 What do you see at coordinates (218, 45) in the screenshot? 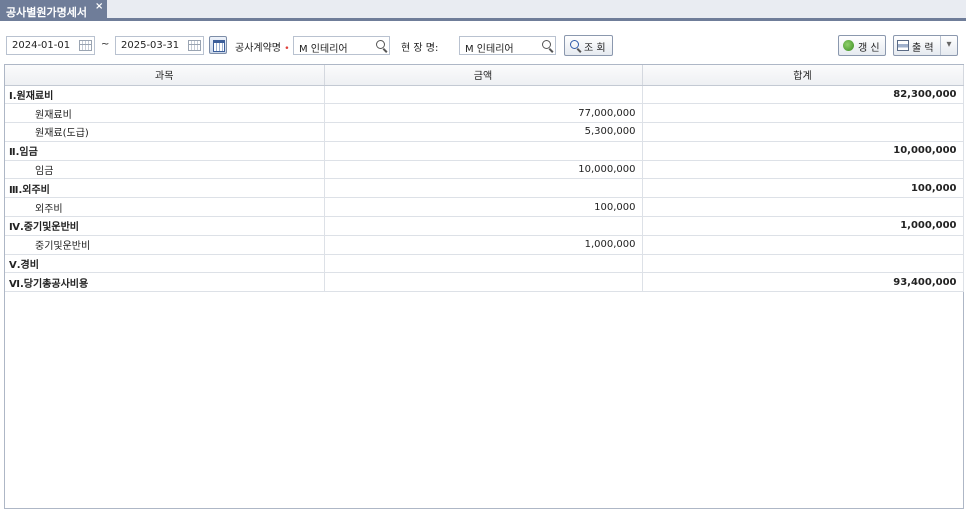
I see `calendar-button` at bounding box center [218, 45].